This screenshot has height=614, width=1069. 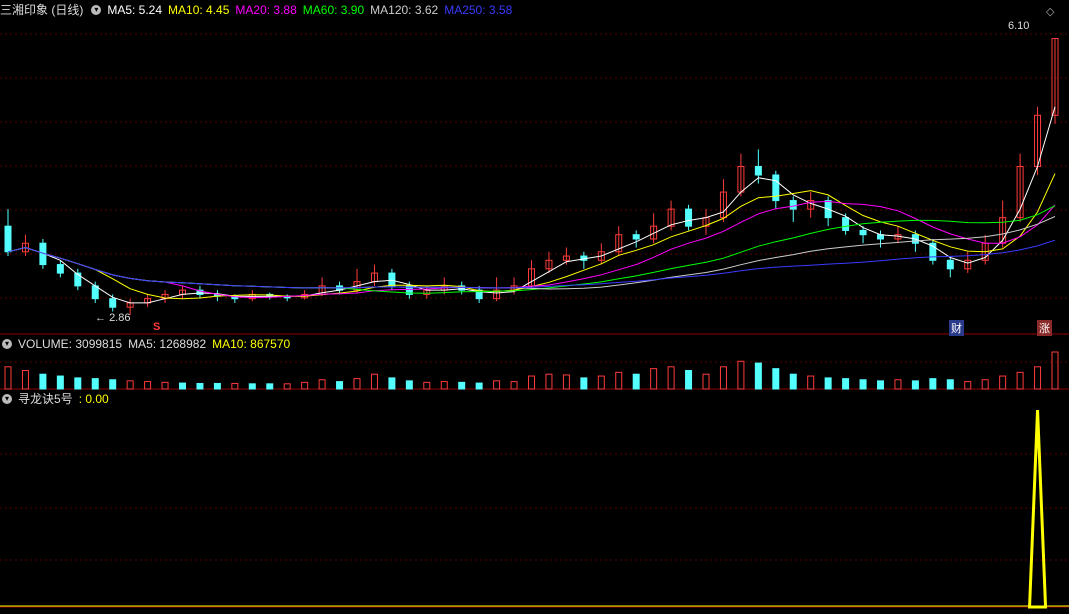 I want to click on sell-marker: S, so click(x=156, y=327).